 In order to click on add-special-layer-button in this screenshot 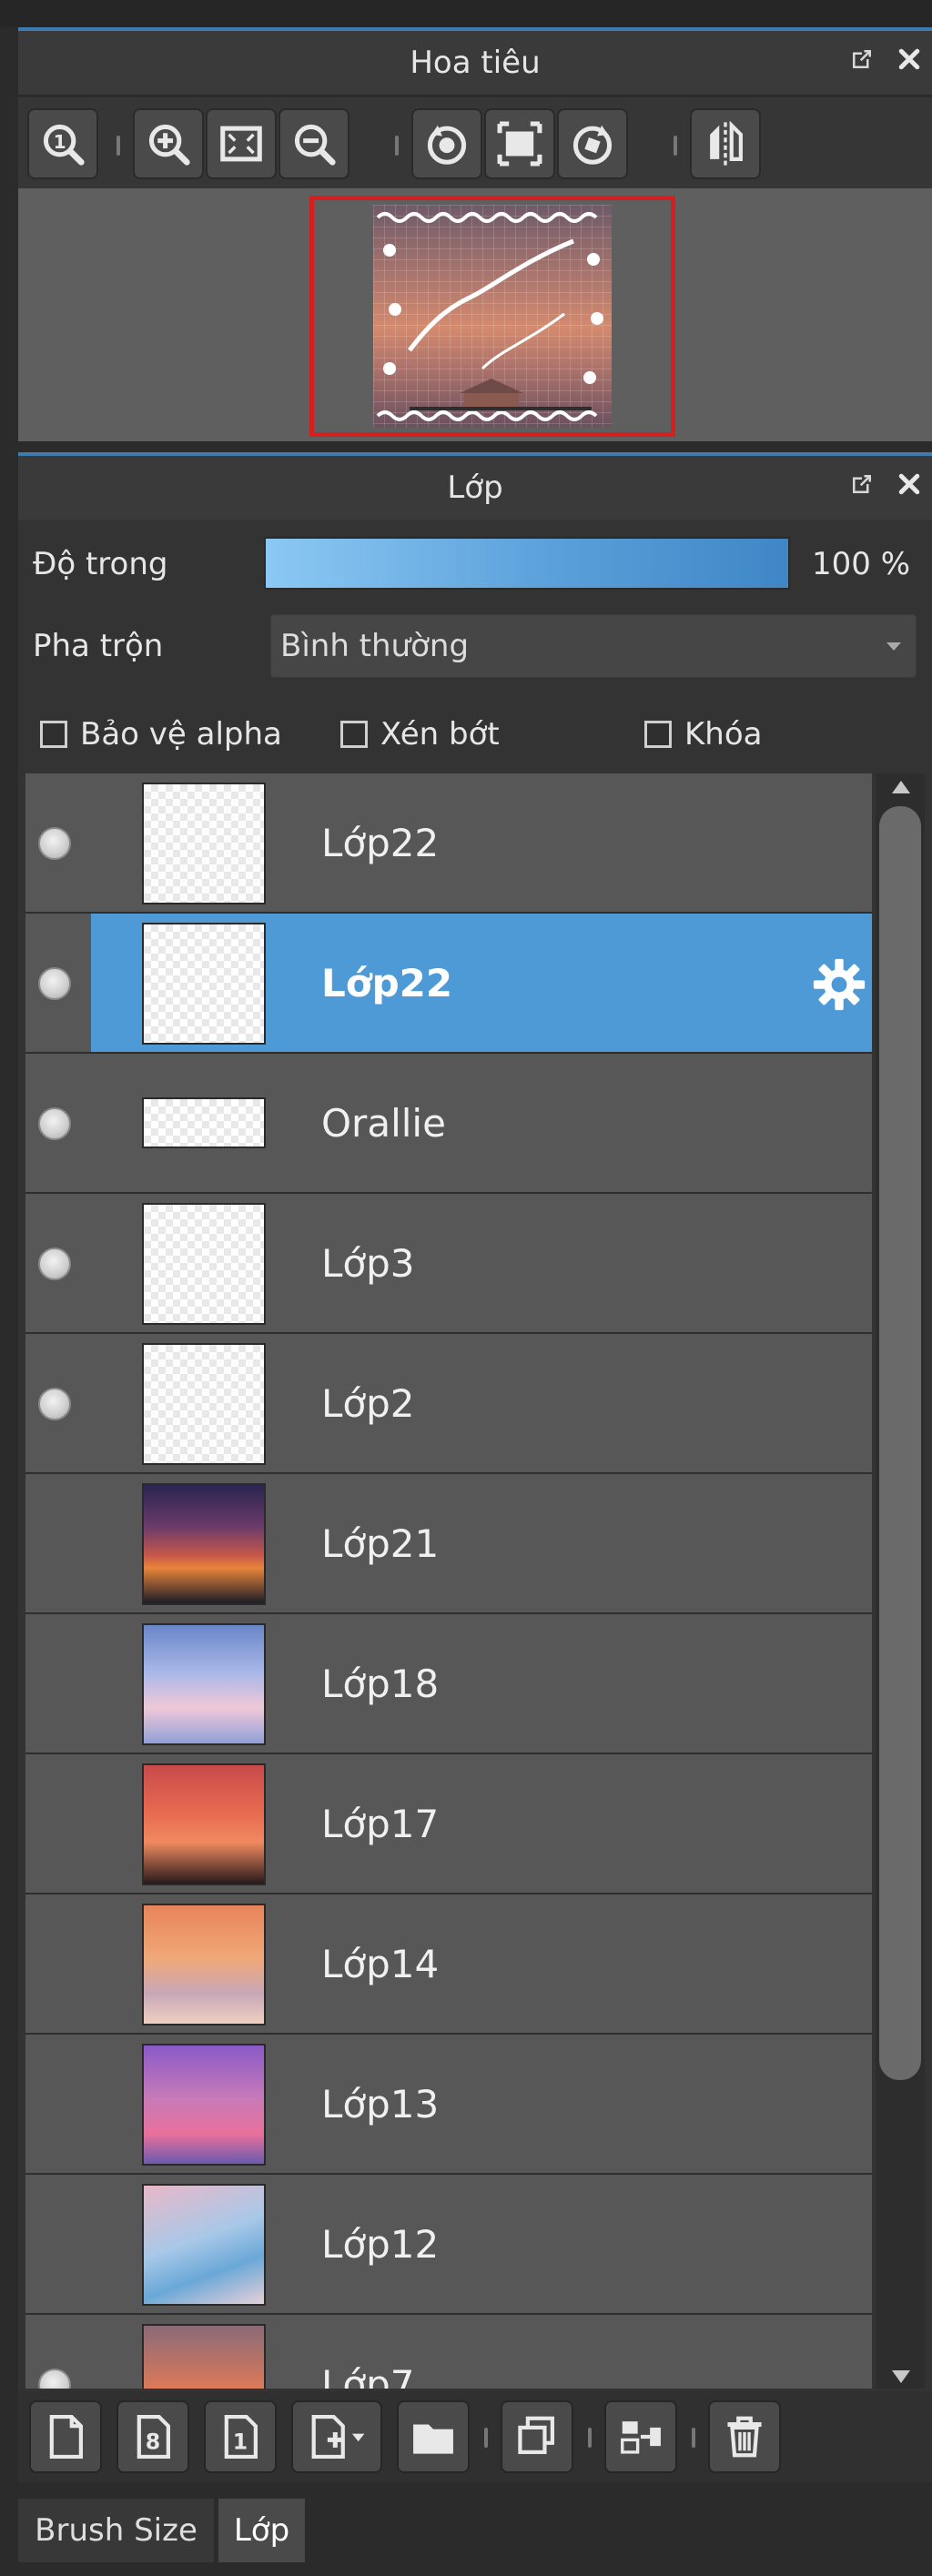, I will do `click(336, 2436)`.